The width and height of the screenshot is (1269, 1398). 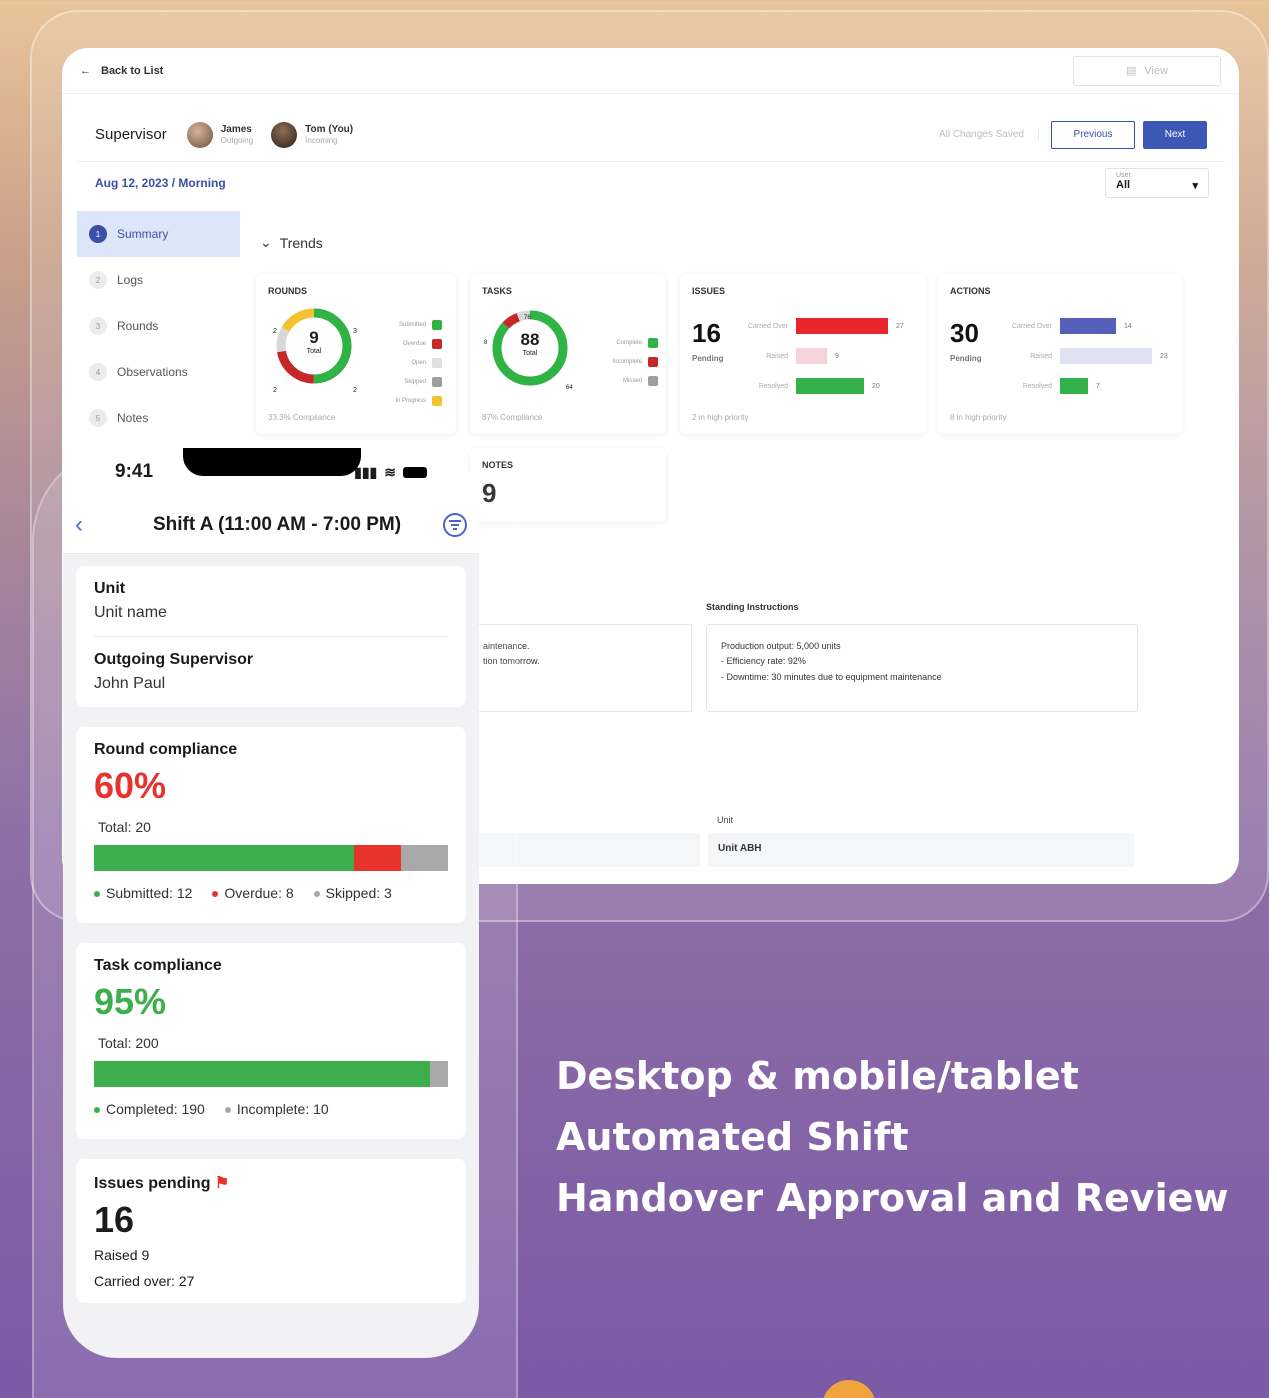 I want to click on notch, so click(x=272, y=462).